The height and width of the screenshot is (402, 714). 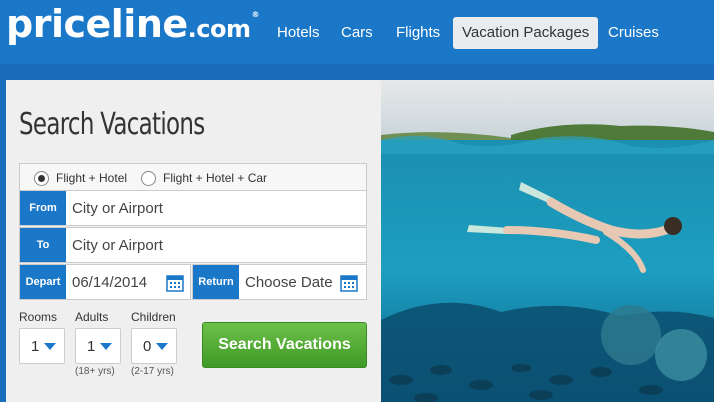 I want to click on option-flight-hotel-car: Flight + Hotel + Car, so click(x=204, y=178).